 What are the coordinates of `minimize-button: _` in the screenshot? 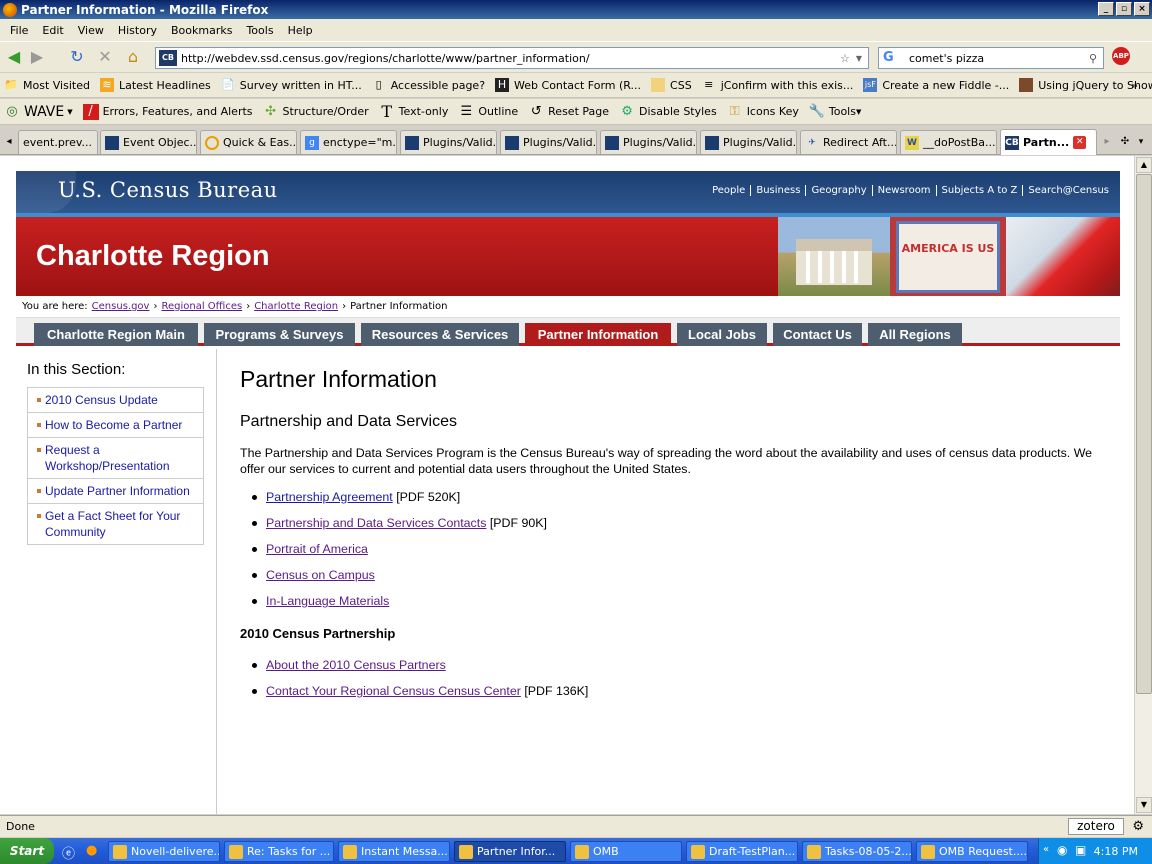 It's located at (1106, 9).